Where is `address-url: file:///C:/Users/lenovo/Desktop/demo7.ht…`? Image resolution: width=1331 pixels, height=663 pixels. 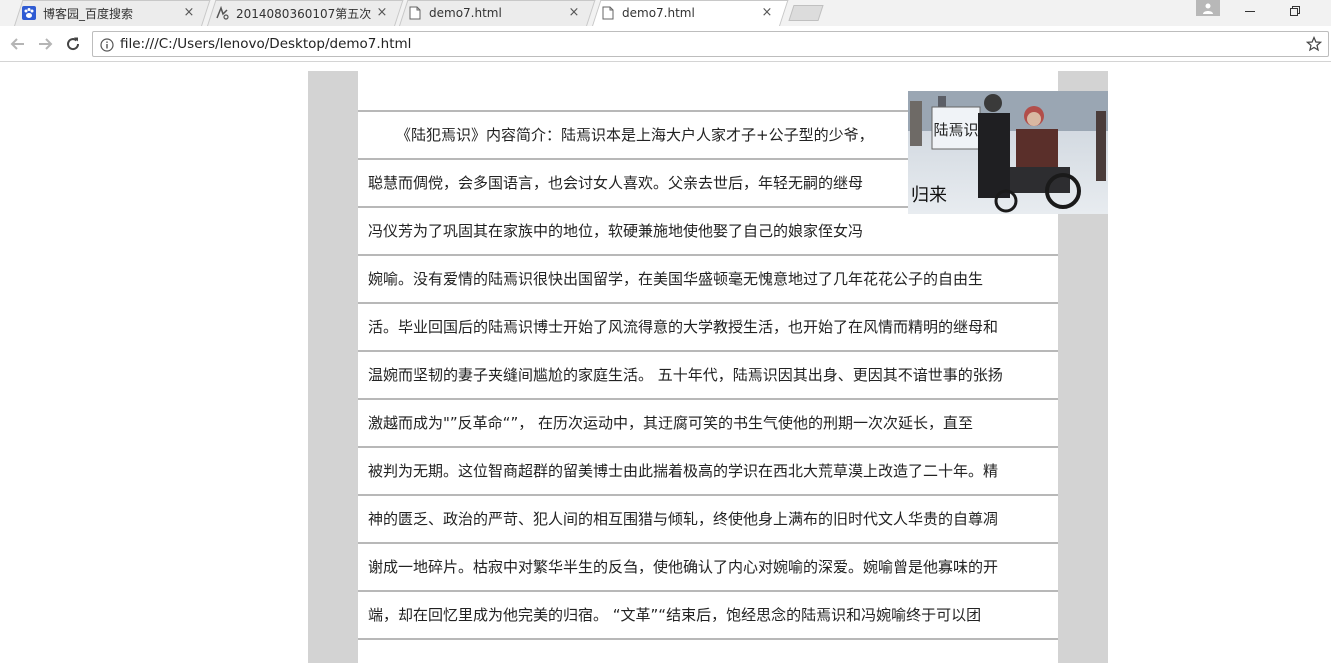
address-url: file:///C:/Users/lenovo/Desktop/demo7.ht… is located at coordinates (265, 44).